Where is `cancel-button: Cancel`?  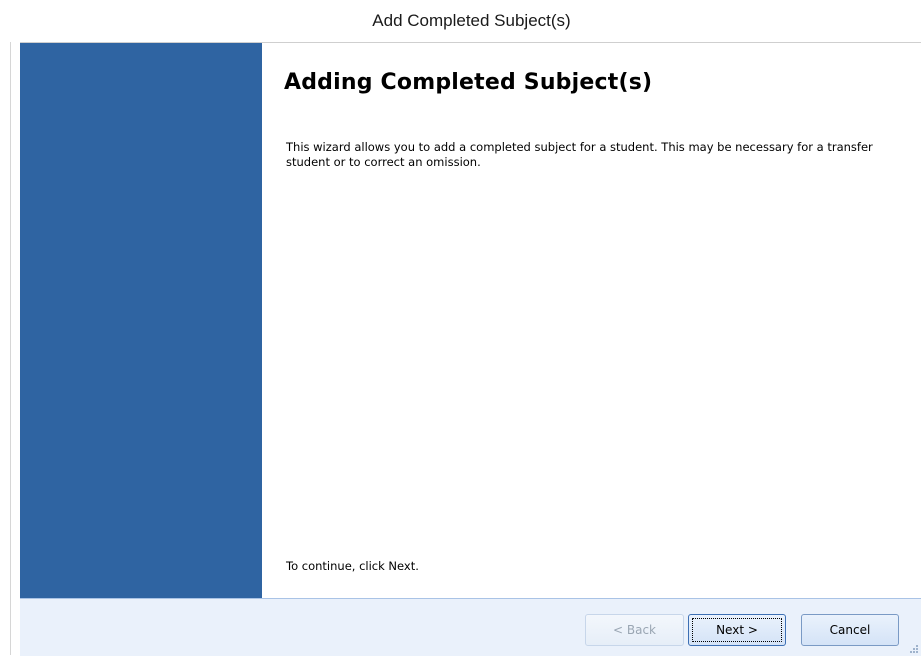
cancel-button: Cancel is located at coordinates (850, 630).